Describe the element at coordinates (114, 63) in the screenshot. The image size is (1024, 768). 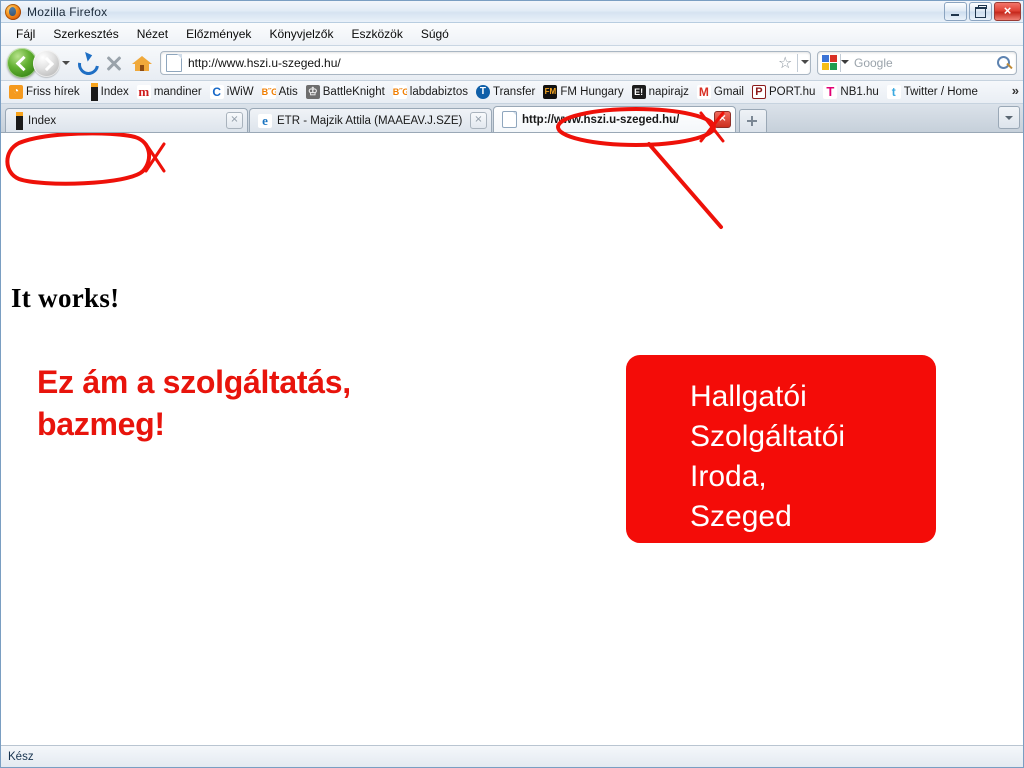
I see `stop-icon` at that location.